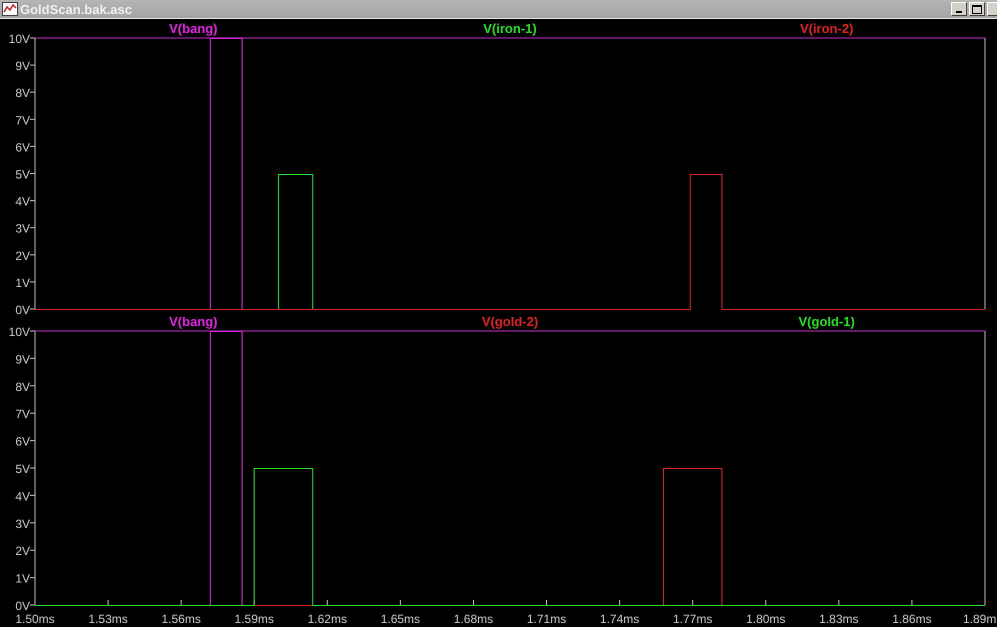 This screenshot has height=627, width=997. What do you see at coordinates (400, 619) in the screenshot?
I see `x-axis-label: 1.65ms` at bounding box center [400, 619].